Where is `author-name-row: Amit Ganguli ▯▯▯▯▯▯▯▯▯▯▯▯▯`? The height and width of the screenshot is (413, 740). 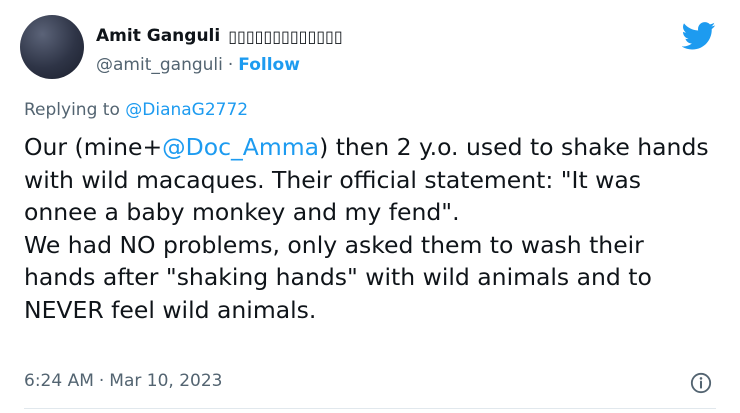
author-name-row: Amit Ganguli ▯▯▯▯▯▯▯▯▯▯▯▯▯ is located at coordinates (219, 36).